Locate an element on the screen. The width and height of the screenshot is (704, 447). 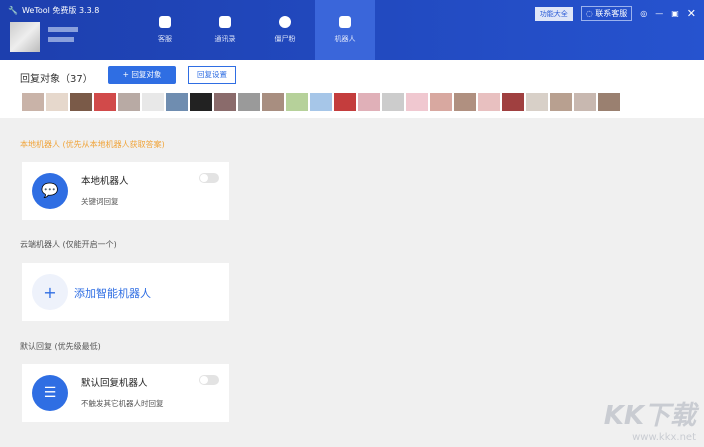
contact-avatar-list is located at coordinates (321, 102).